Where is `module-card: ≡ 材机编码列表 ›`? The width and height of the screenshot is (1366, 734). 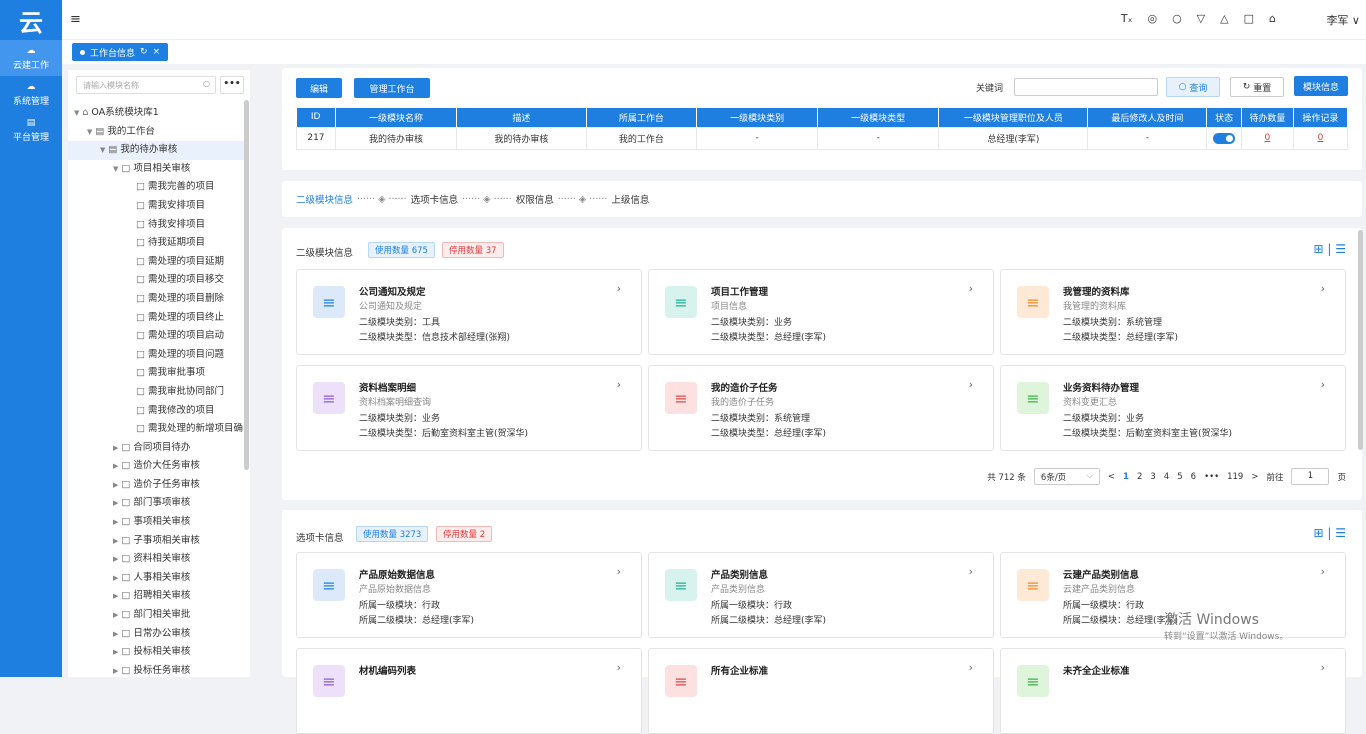
module-card: ≡ 材机编码列表 › is located at coordinates (469, 691).